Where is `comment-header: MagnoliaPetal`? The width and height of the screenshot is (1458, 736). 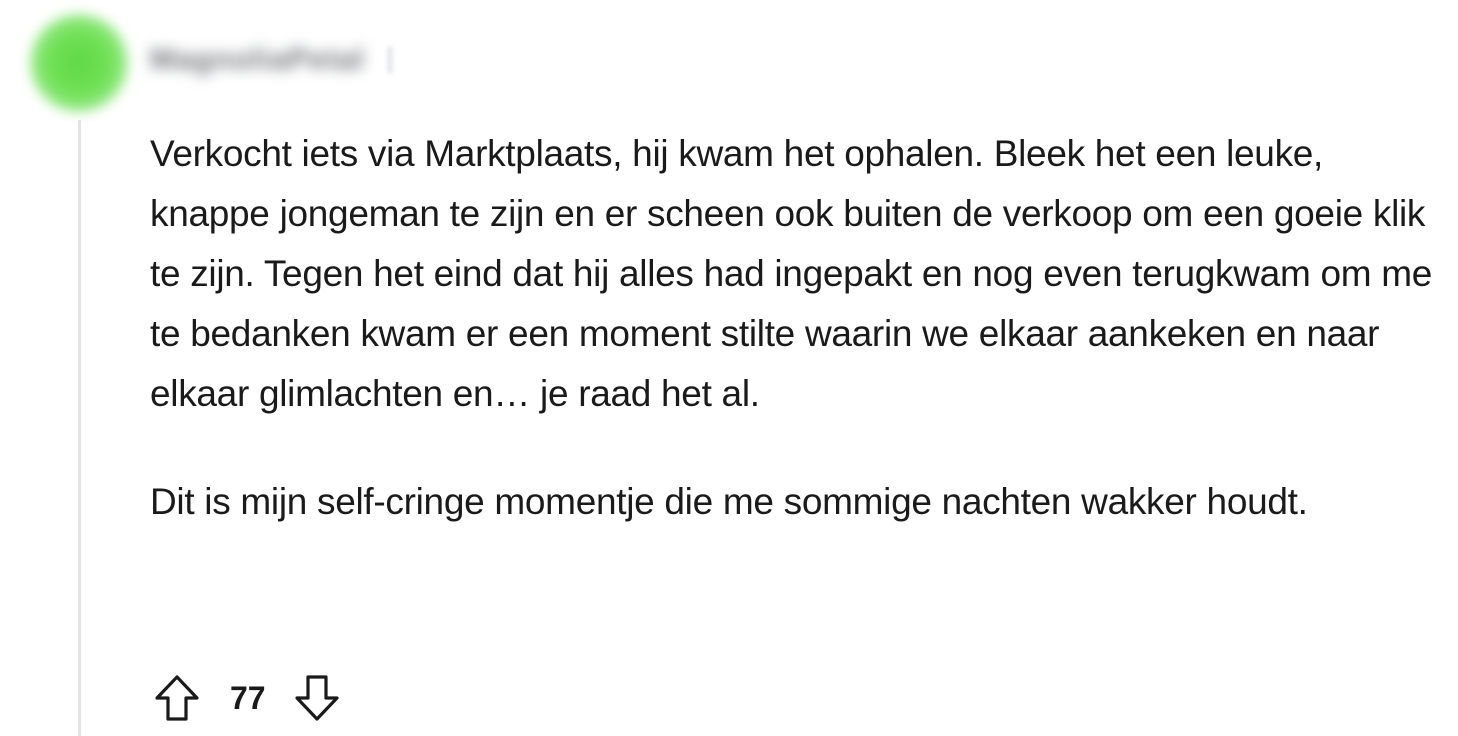 comment-header: MagnoliaPetal is located at coordinates (271, 60).